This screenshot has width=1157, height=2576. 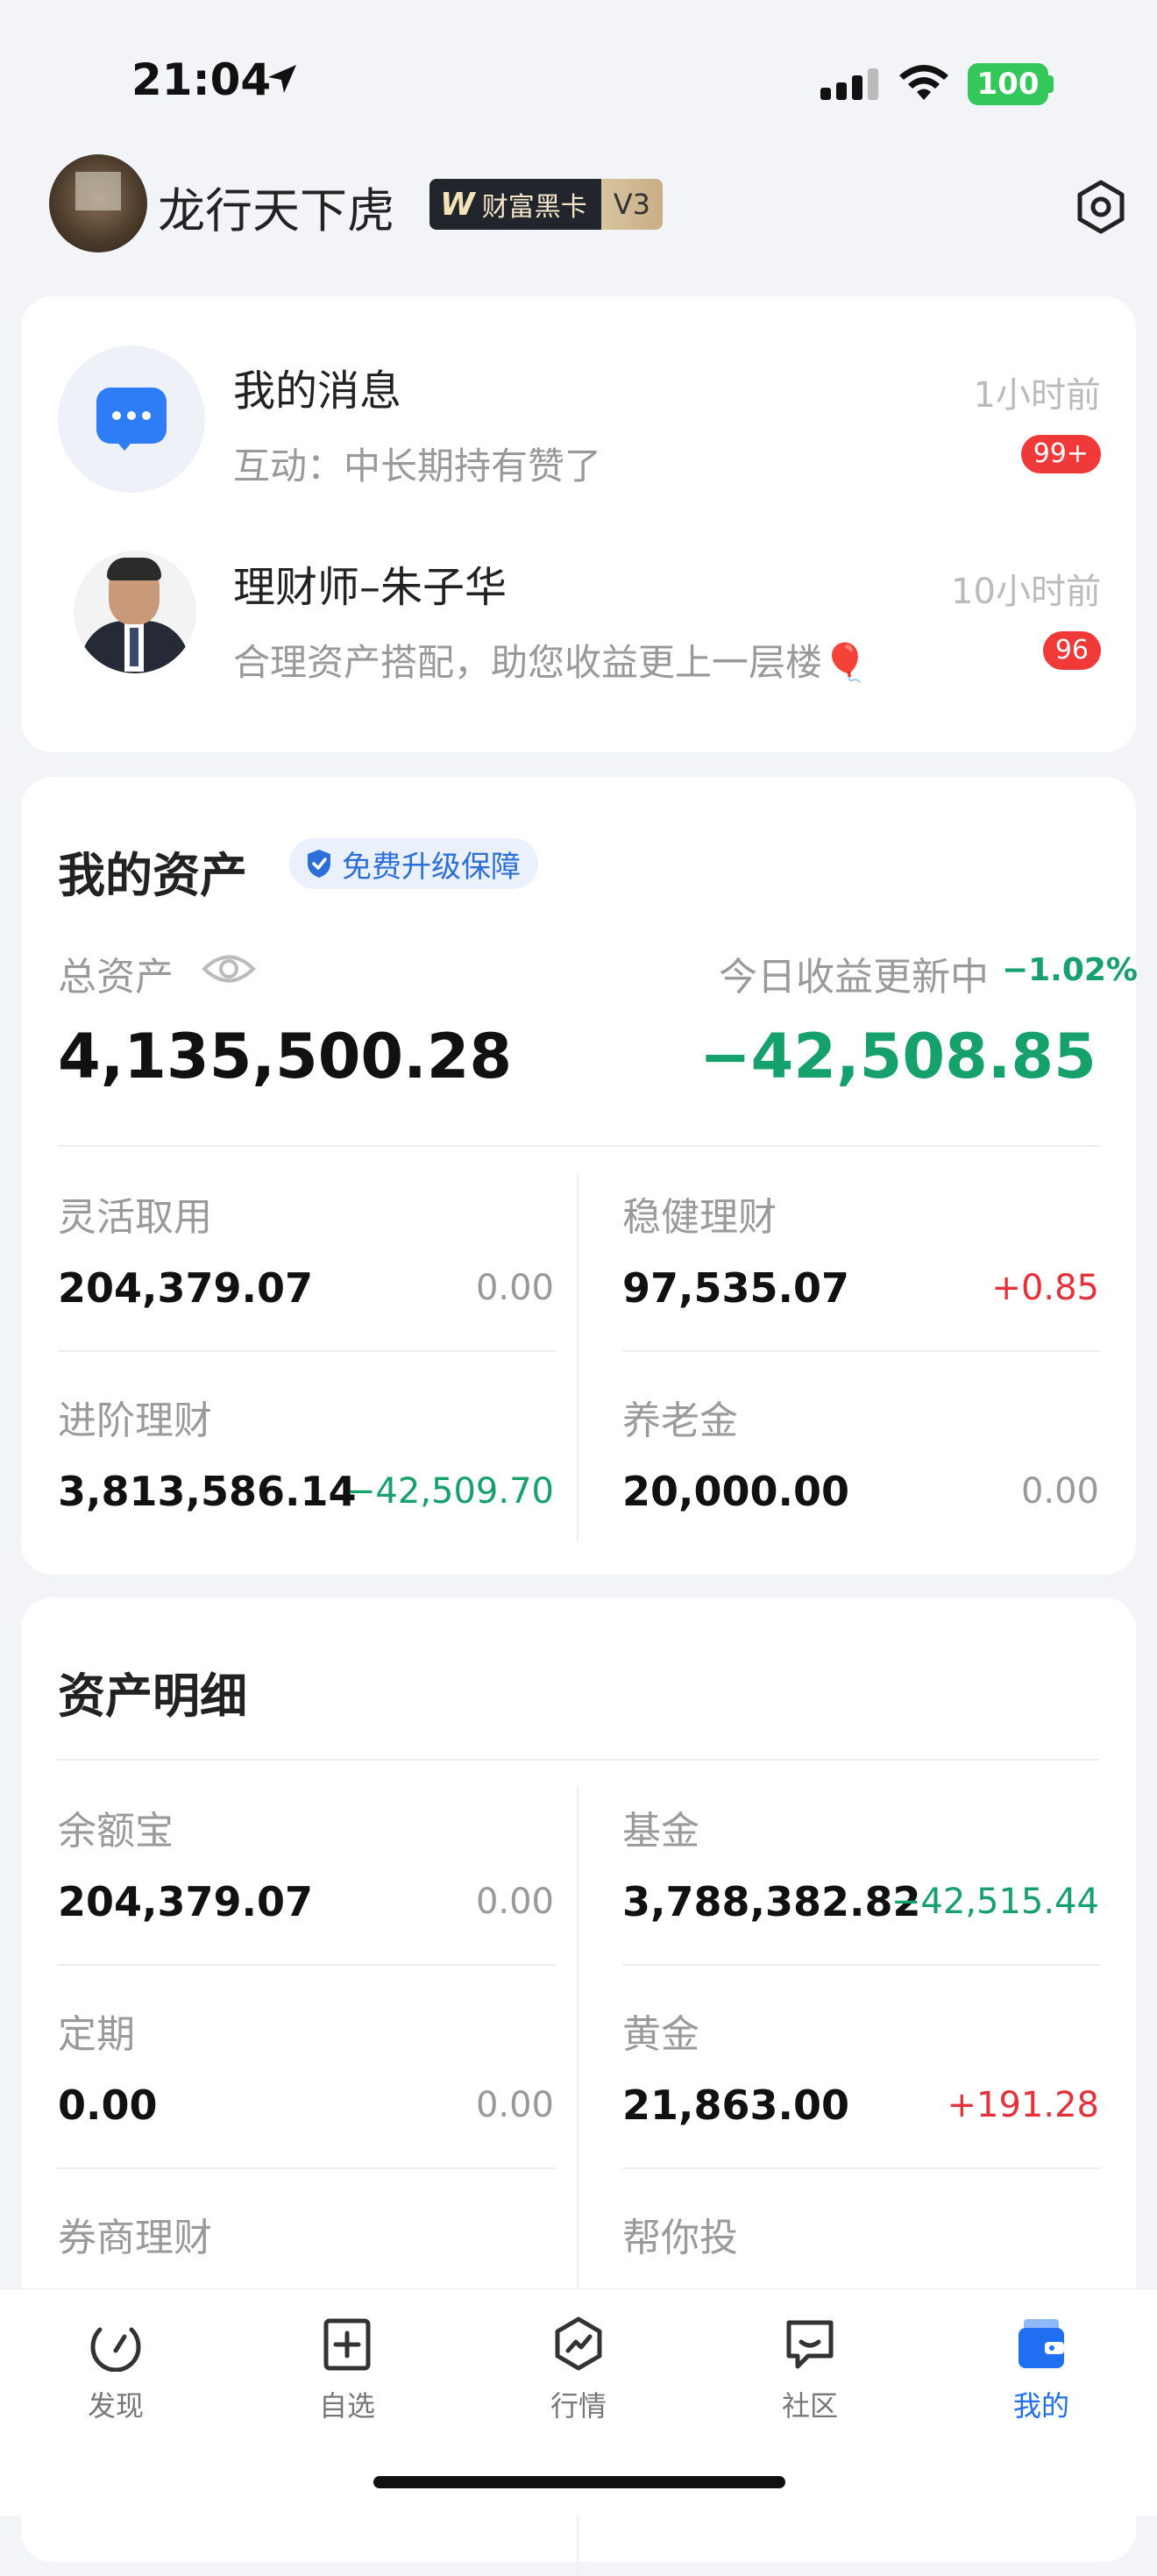 What do you see at coordinates (135, 1420) in the screenshot?
I see `asset-label: 进阶理财` at bounding box center [135, 1420].